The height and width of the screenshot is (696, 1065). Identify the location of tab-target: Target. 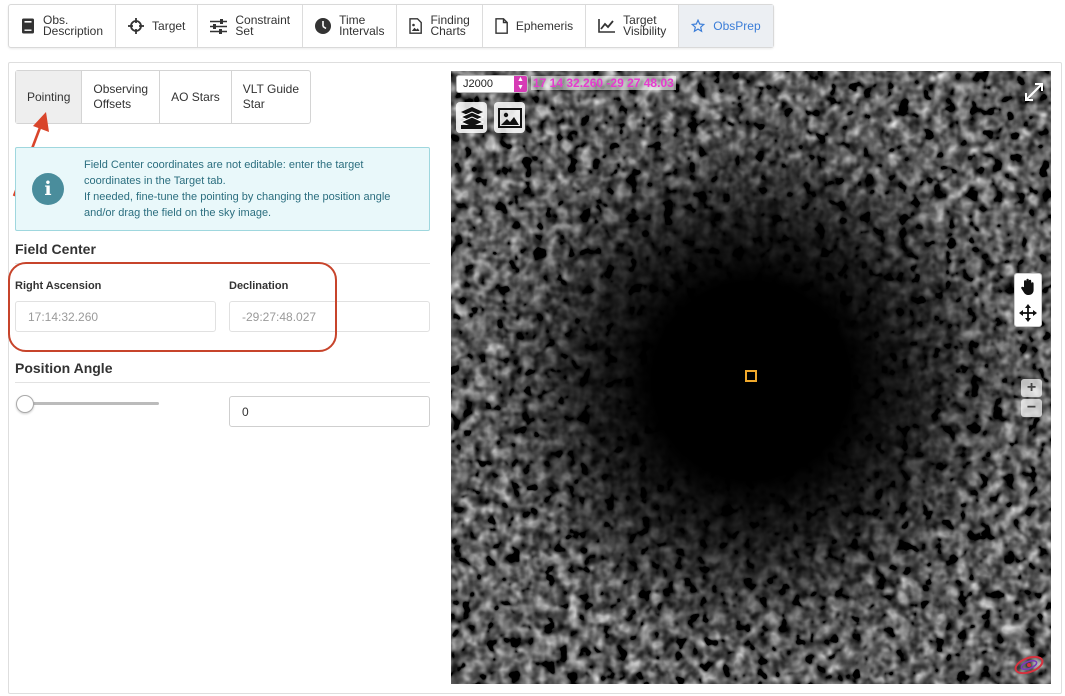
(157, 26).